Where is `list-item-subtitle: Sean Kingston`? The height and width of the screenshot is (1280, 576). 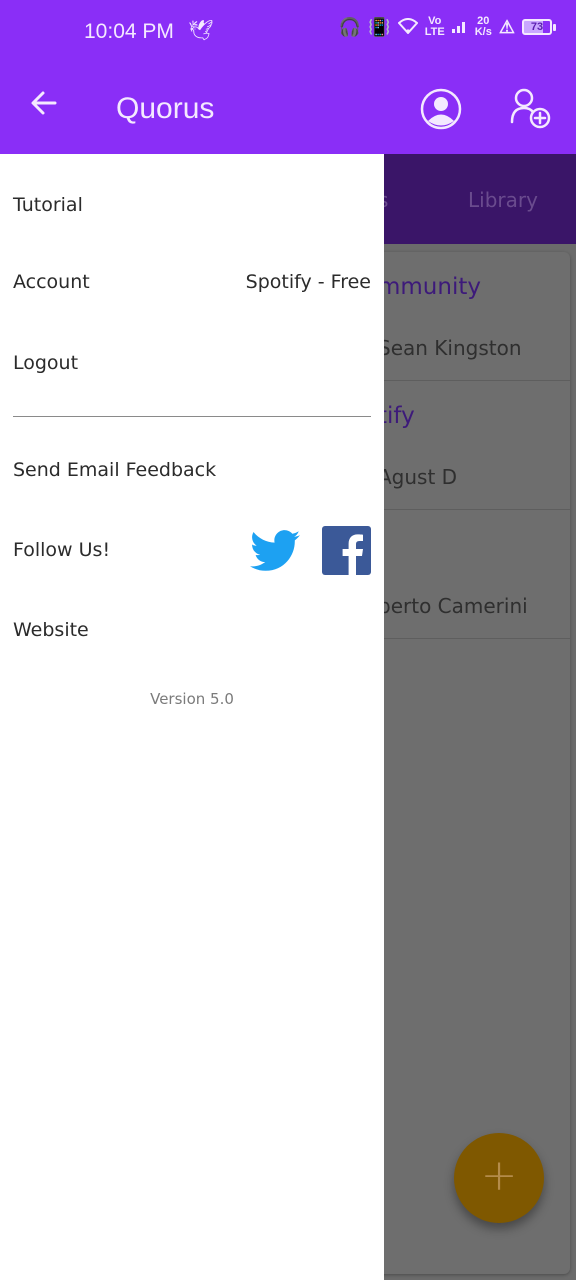
list-item-subtitle: Sean Kingston is located at coordinates (450, 348).